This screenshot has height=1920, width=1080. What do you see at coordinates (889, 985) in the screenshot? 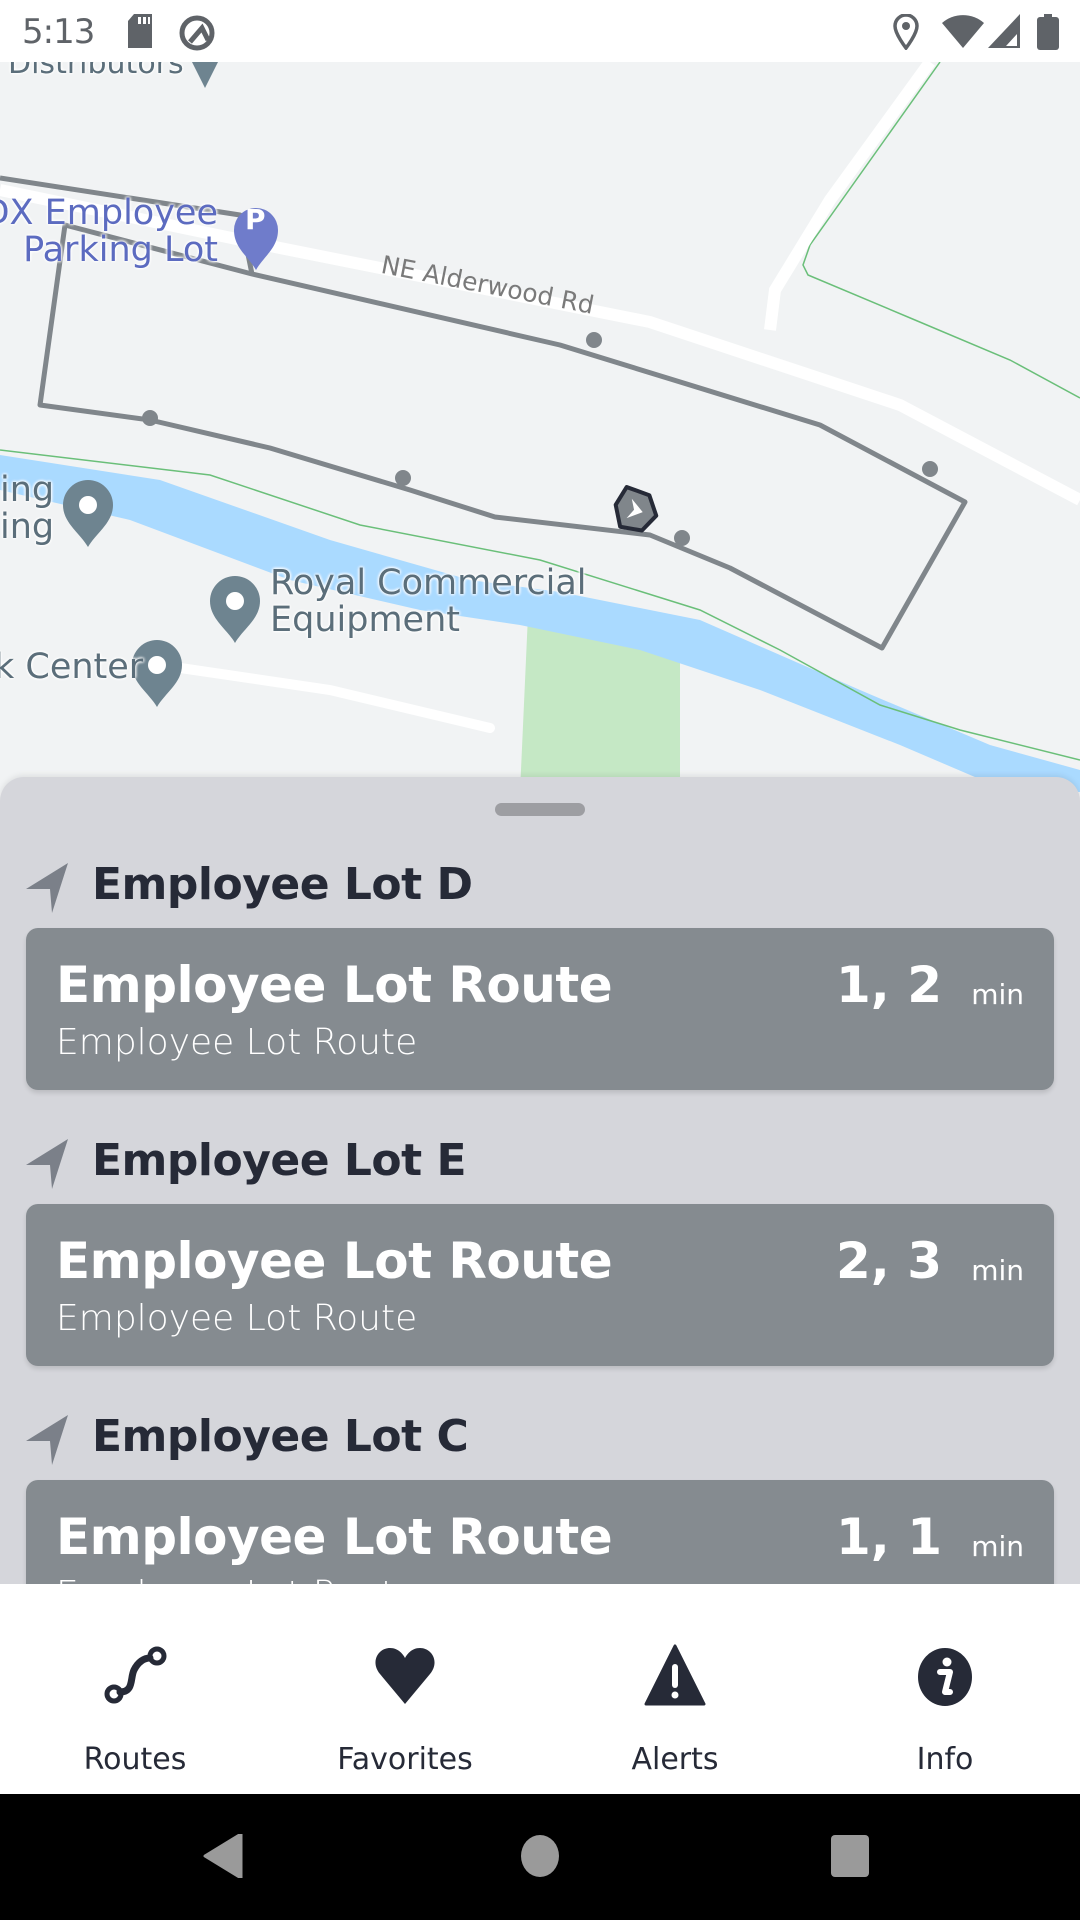
I see `arrival-times: 1, 2` at bounding box center [889, 985].